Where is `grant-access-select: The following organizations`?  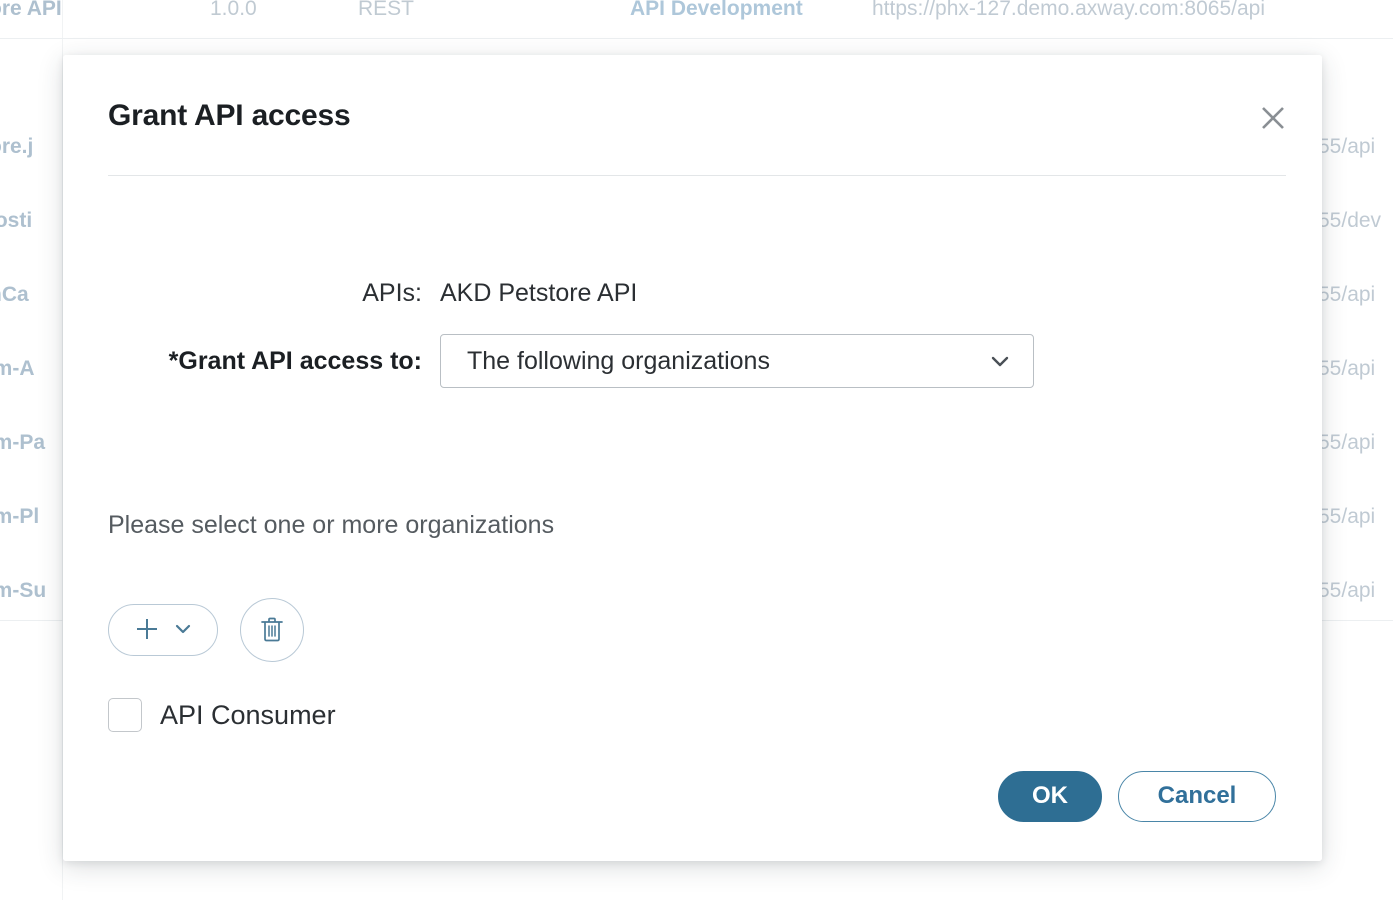
grant-access-select: The following organizations is located at coordinates (737, 361).